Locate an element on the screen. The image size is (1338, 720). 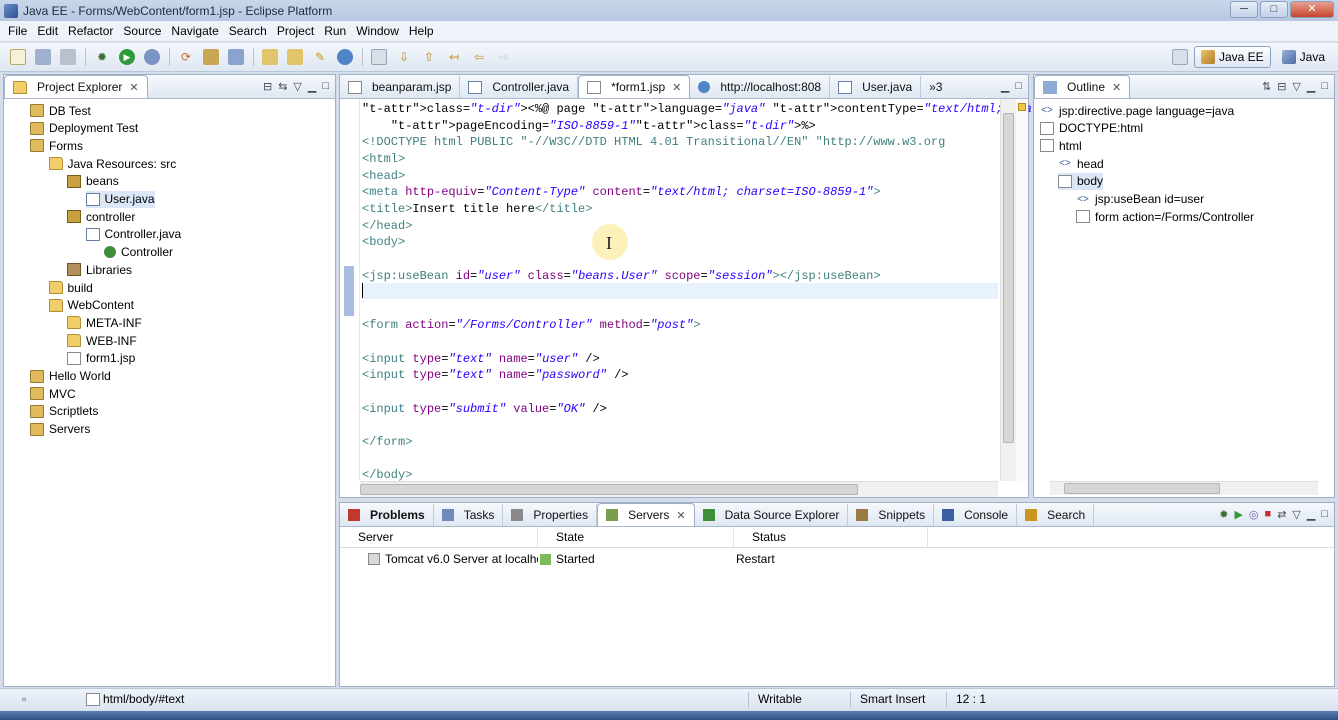
stop-server-icon: ■ is located at coordinates (1268, 514).